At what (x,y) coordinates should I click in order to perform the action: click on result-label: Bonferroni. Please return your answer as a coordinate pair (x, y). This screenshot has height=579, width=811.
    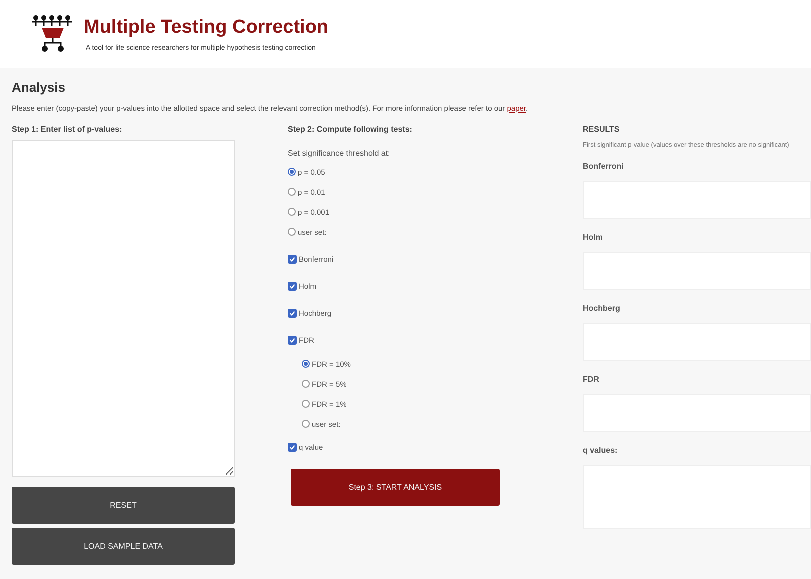
    Looking at the image, I should click on (604, 166).